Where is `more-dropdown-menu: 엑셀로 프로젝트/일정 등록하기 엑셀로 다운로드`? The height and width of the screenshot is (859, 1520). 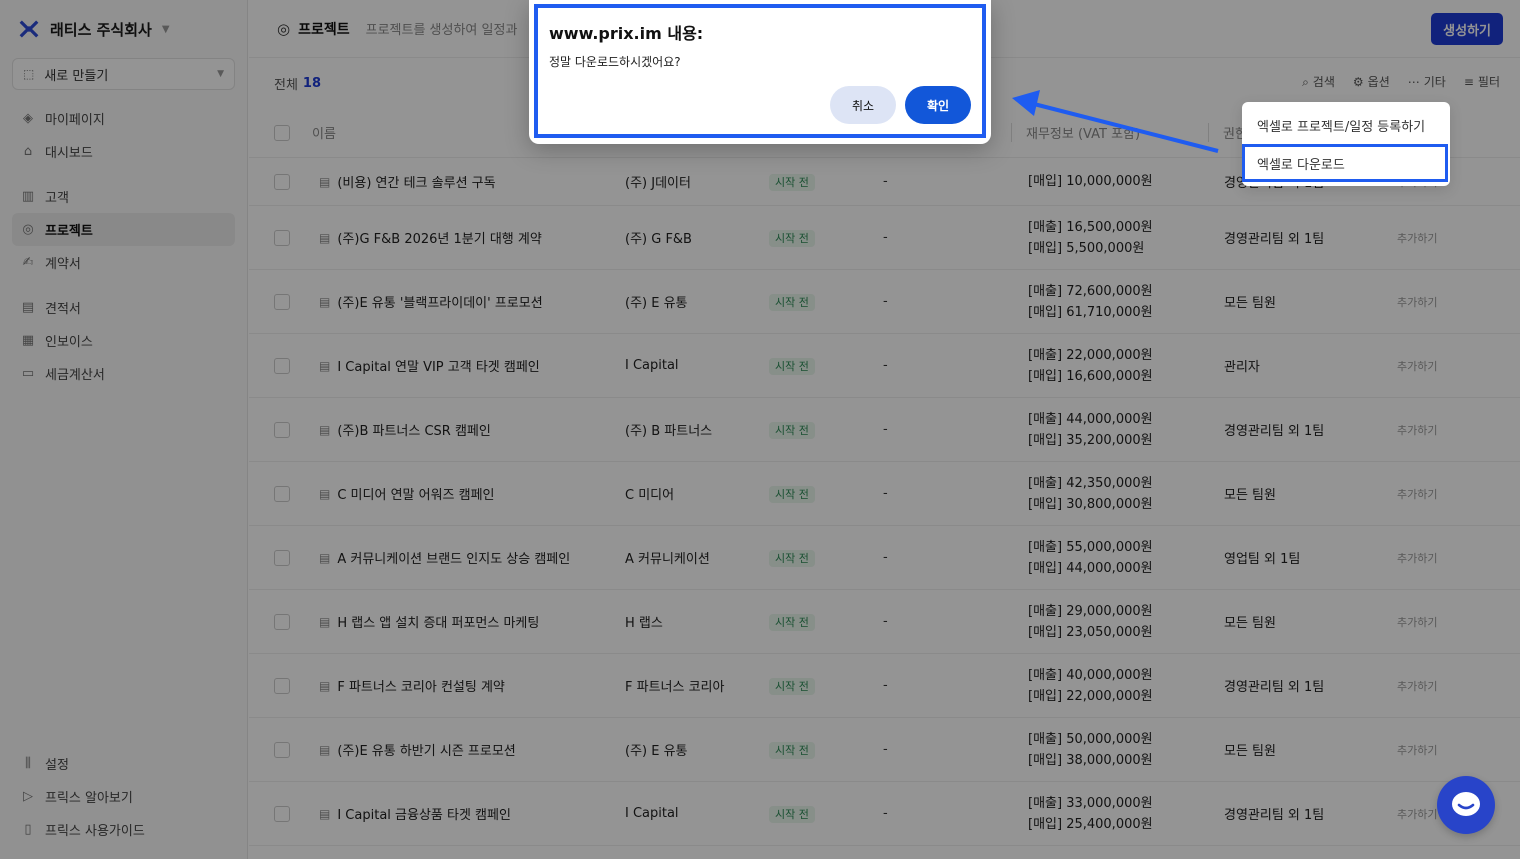
more-dropdown-menu: 엑셀로 프로젝트/일정 등록하기 엑셀로 다운로드 is located at coordinates (1346, 144).